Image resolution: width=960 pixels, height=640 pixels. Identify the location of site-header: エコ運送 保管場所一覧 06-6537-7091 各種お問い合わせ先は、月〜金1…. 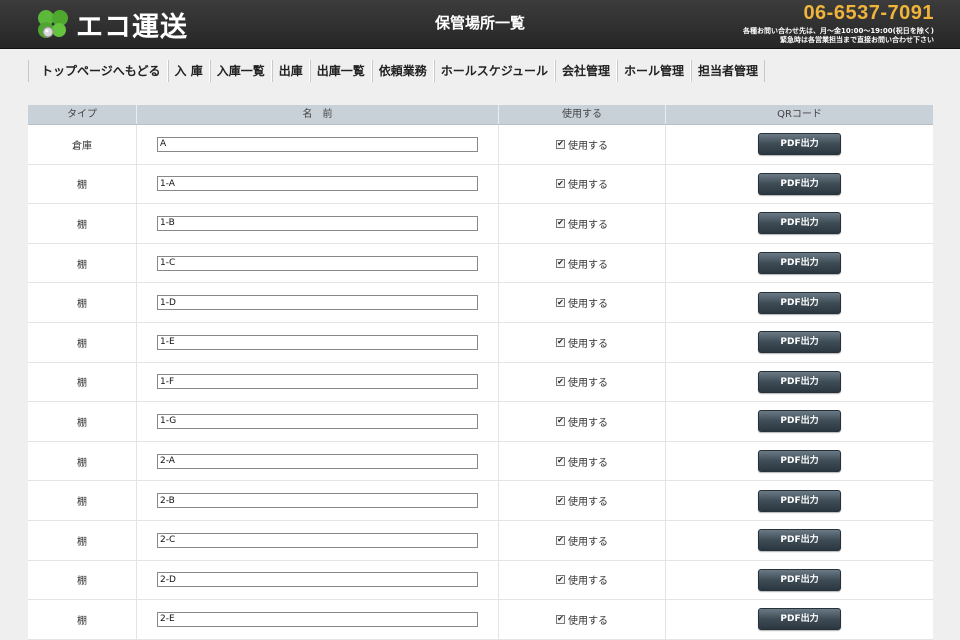
(480, 24).